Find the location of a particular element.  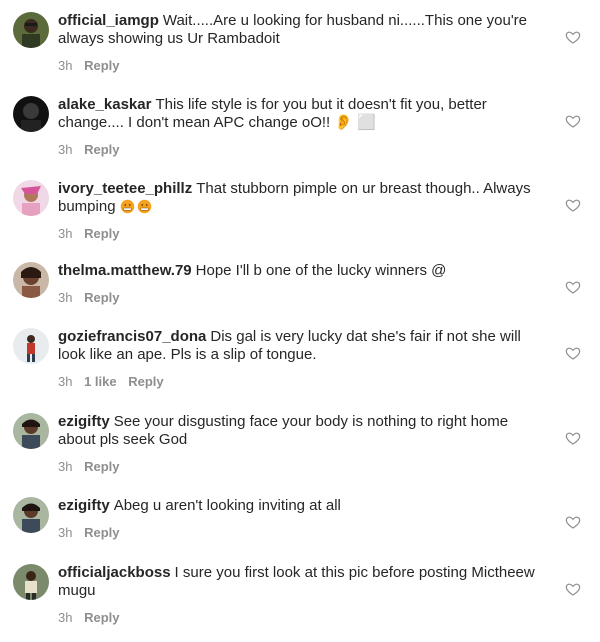

comment-emoji-suffix: 👂 ⬜ is located at coordinates (355, 122).